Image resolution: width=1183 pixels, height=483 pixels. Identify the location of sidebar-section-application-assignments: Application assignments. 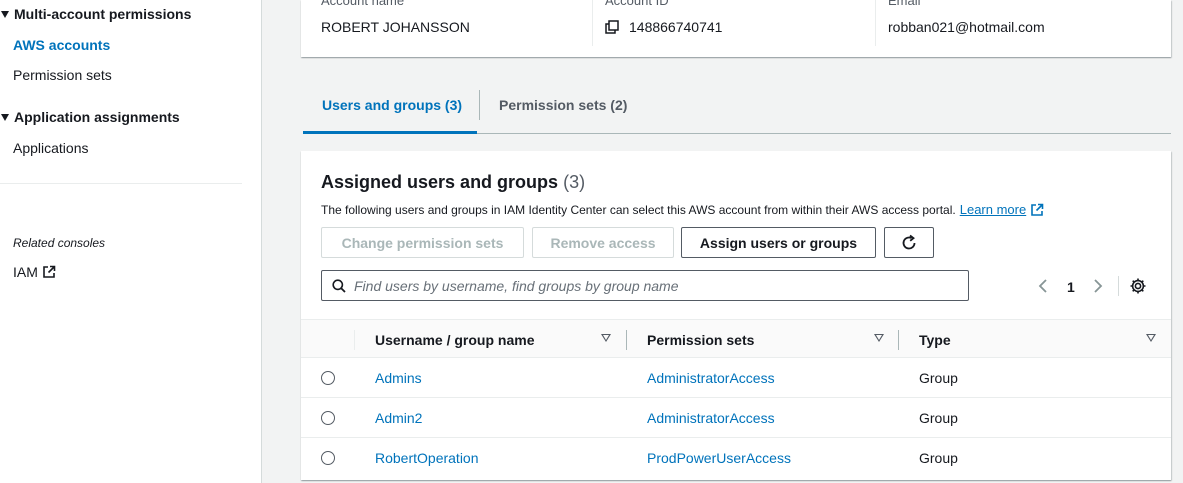
(90, 117).